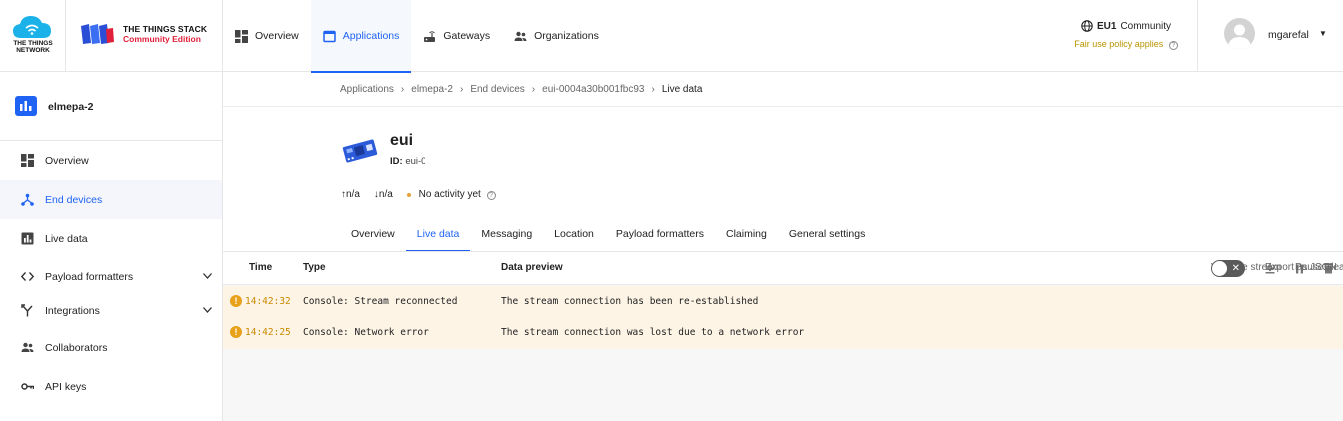 The image size is (1343, 421). I want to click on device-id: ID: eui-0, so click(408, 161).